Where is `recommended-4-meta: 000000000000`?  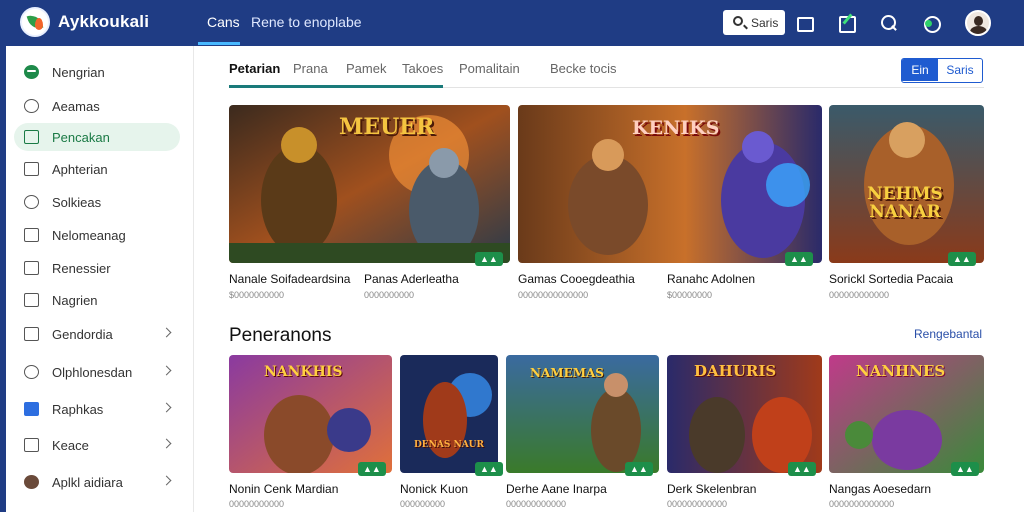 recommended-4-meta: 000000000000 is located at coordinates (697, 504).